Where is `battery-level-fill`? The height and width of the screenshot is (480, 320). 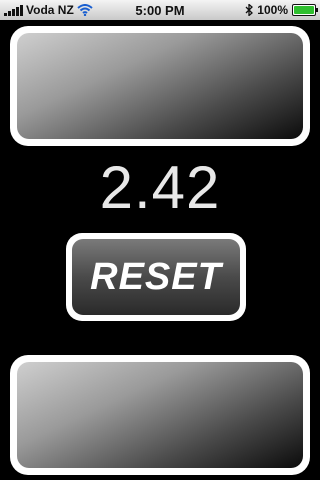 battery-level-fill is located at coordinates (304, 10).